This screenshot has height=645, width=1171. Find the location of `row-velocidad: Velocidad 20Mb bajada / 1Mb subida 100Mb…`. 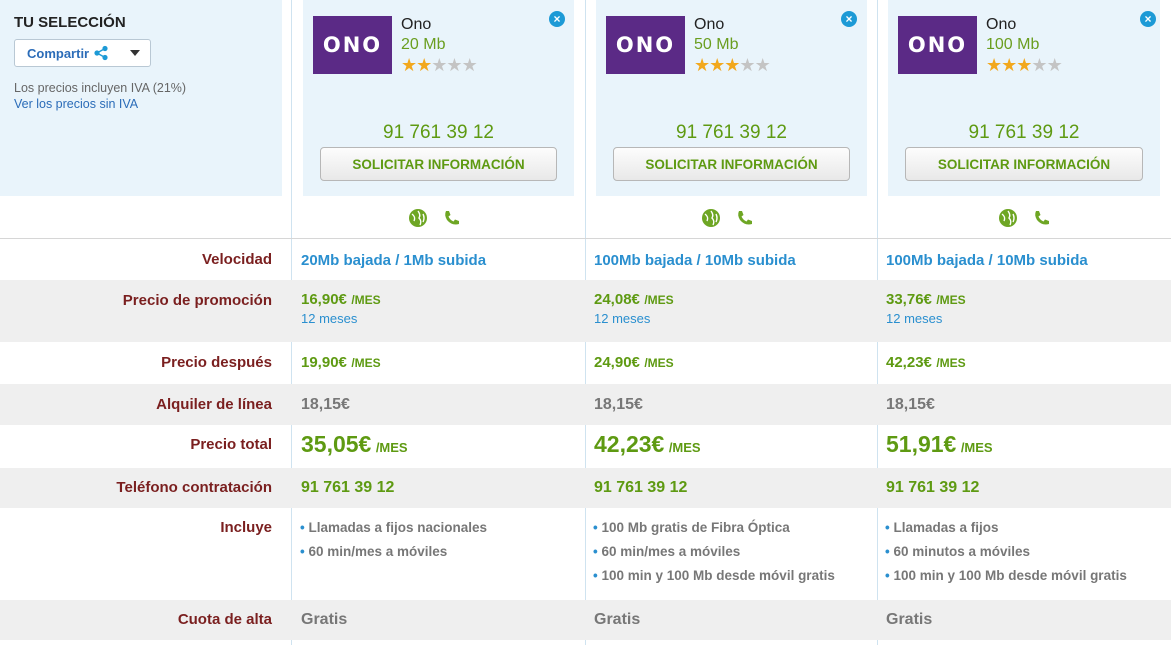

row-velocidad: Velocidad 20Mb bajada / 1Mb subida 100Mb… is located at coordinates (585, 260).